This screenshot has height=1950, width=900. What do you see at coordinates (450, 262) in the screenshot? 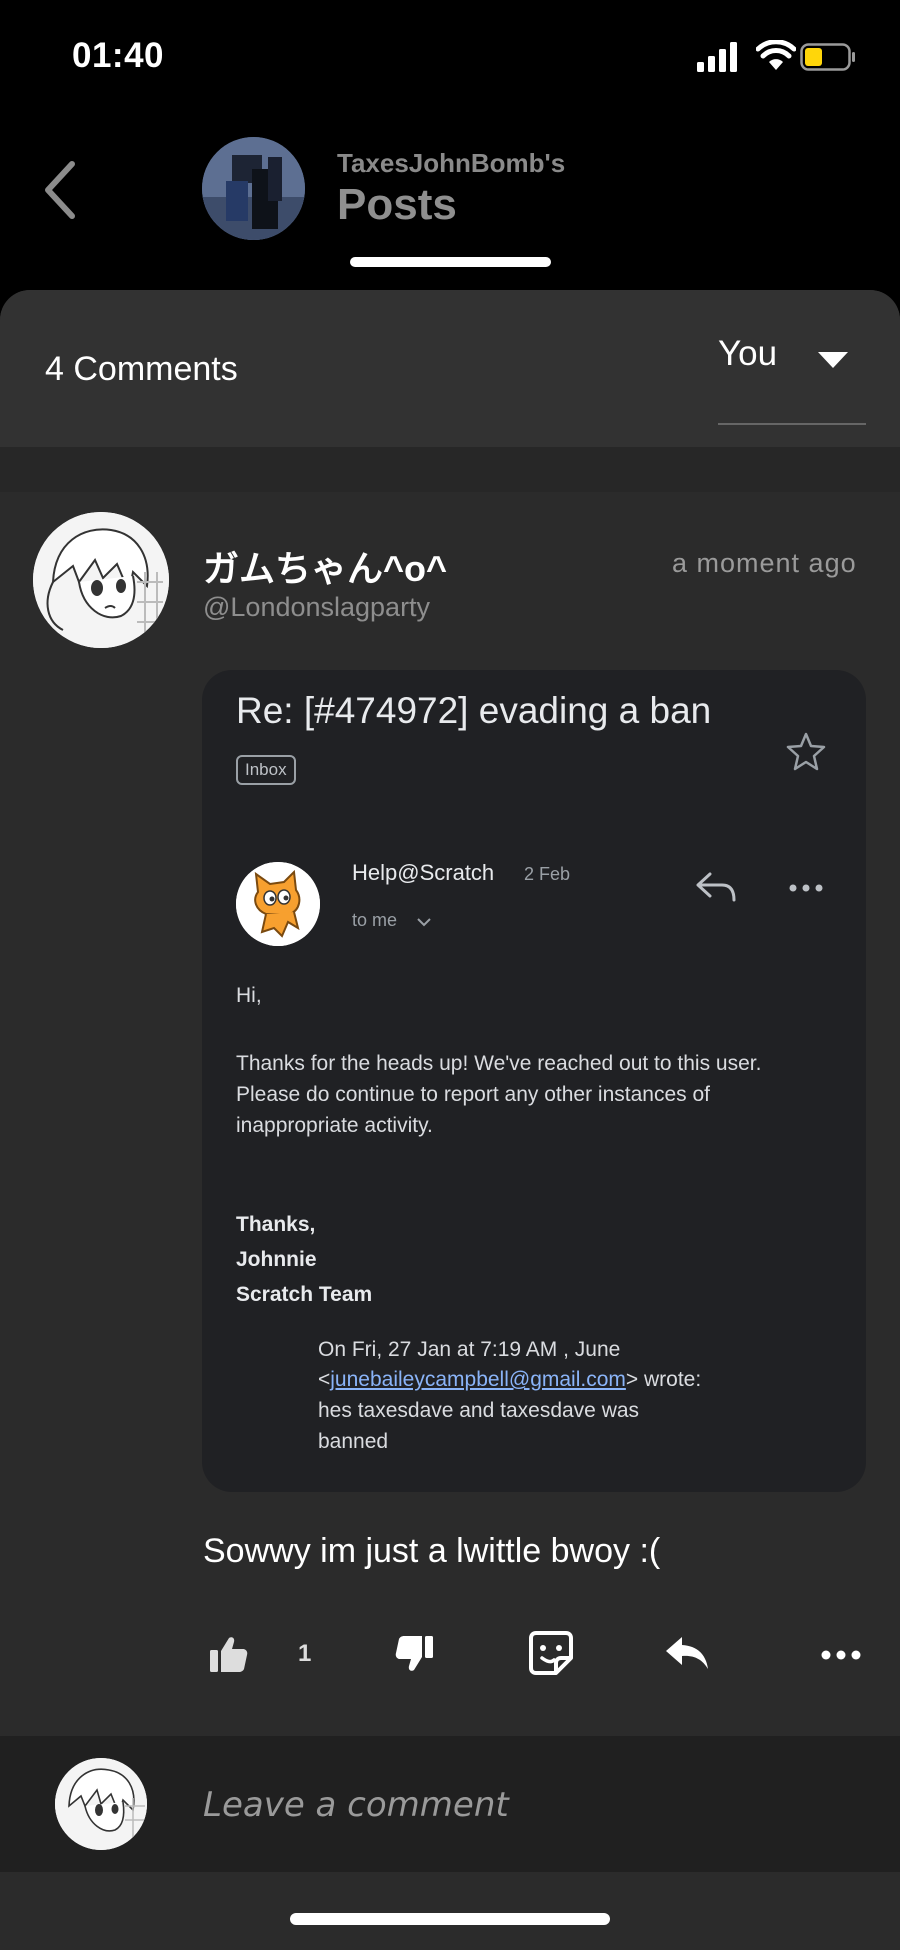
I see `drag-handle` at bounding box center [450, 262].